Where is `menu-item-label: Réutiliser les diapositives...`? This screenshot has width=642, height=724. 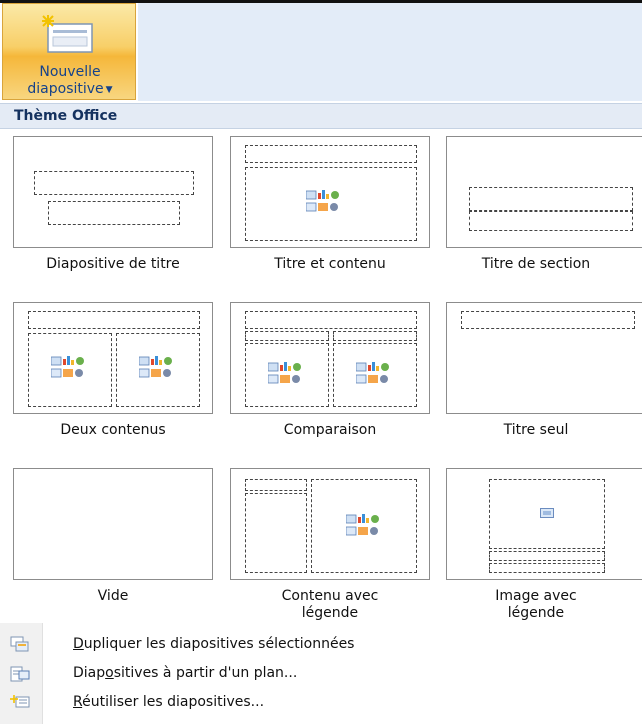
menu-item-label: Réutiliser les diapositives... is located at coordinates (169, 702).